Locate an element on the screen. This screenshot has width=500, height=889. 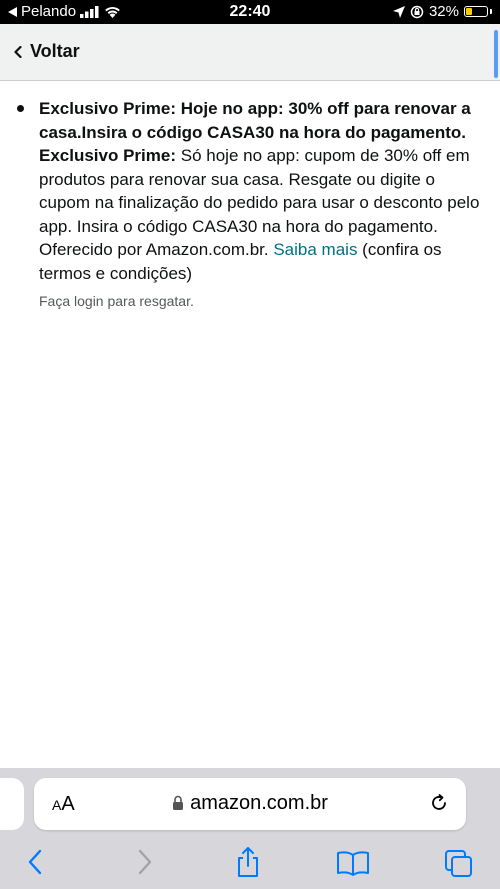
bullet-dot is located at coordinates (20, 108).